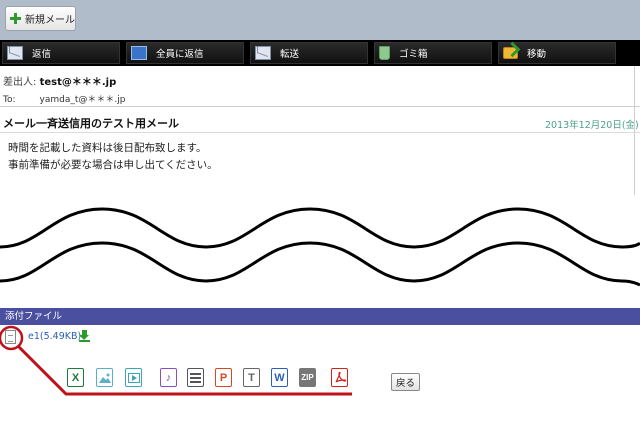 The width and height of the screenshot is (640, 426). What do you see at coordinates (290, 54) in the screenshot?
I see `forward-label: 転送` at bounding box center [290, 54].